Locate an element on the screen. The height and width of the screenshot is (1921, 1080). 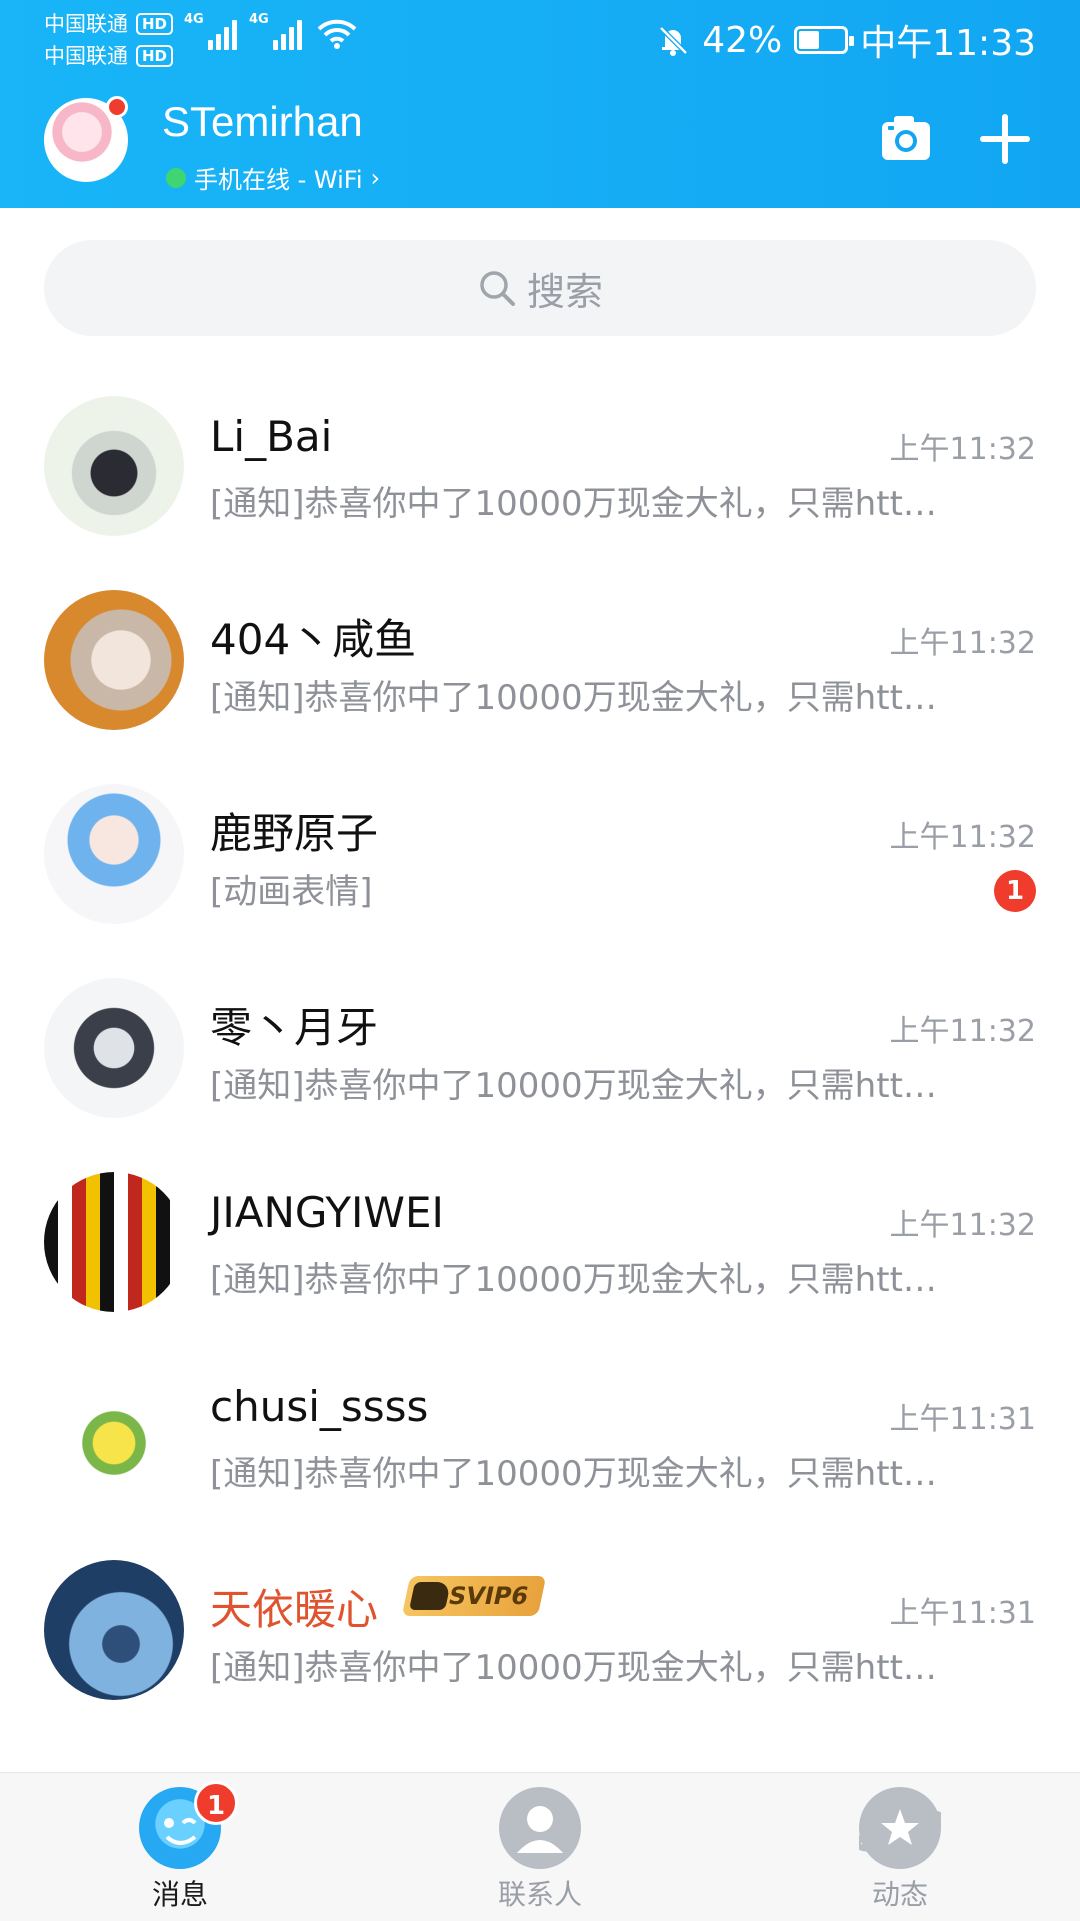
contact-name: 鹿野原子 is located at coordinates (294, 833).